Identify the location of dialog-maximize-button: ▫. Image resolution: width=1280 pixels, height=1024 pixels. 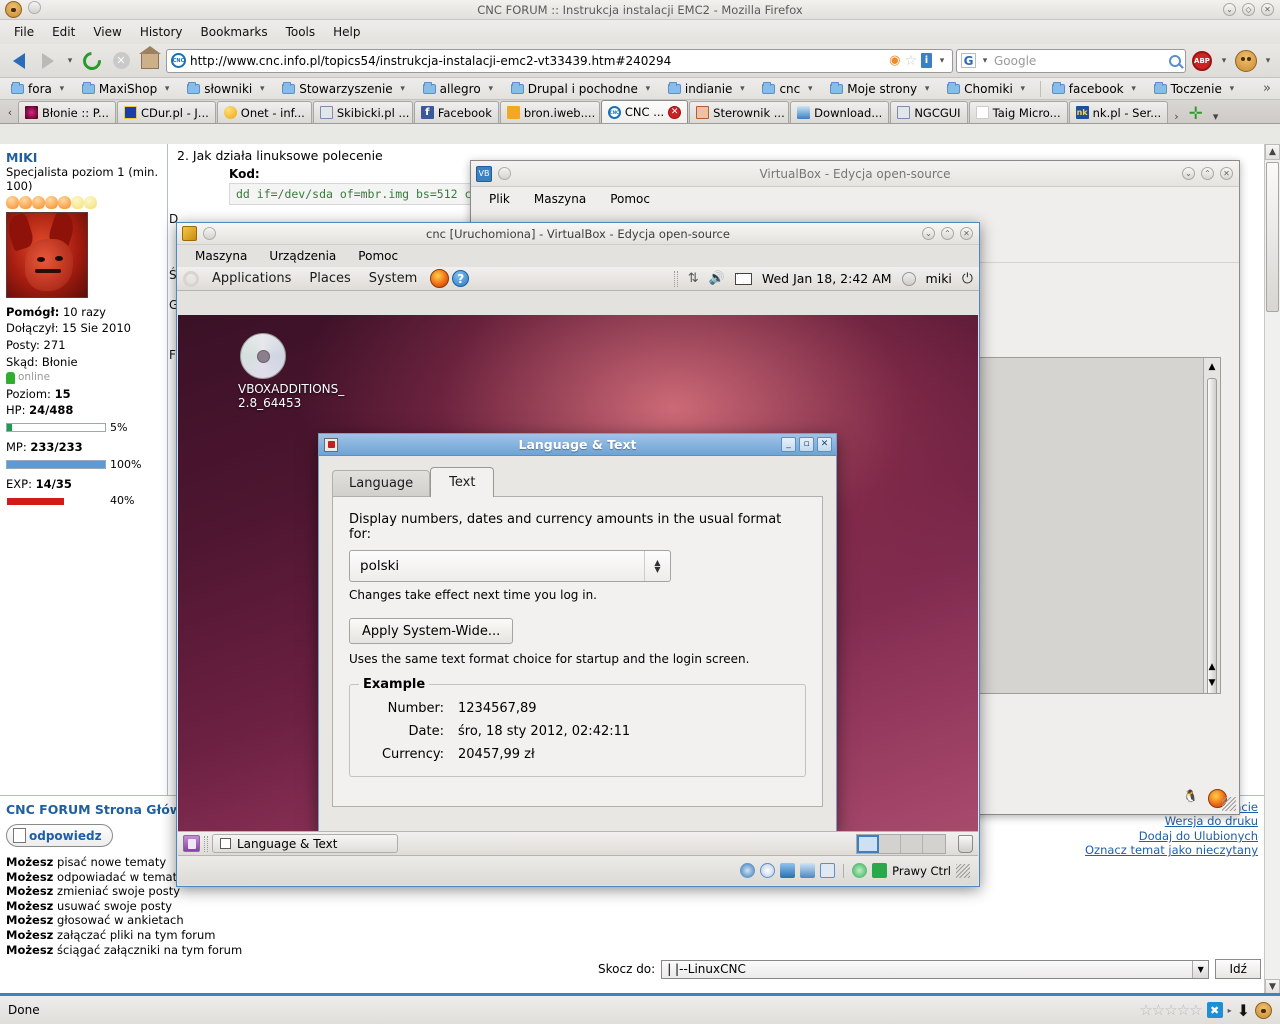
(806, 444).